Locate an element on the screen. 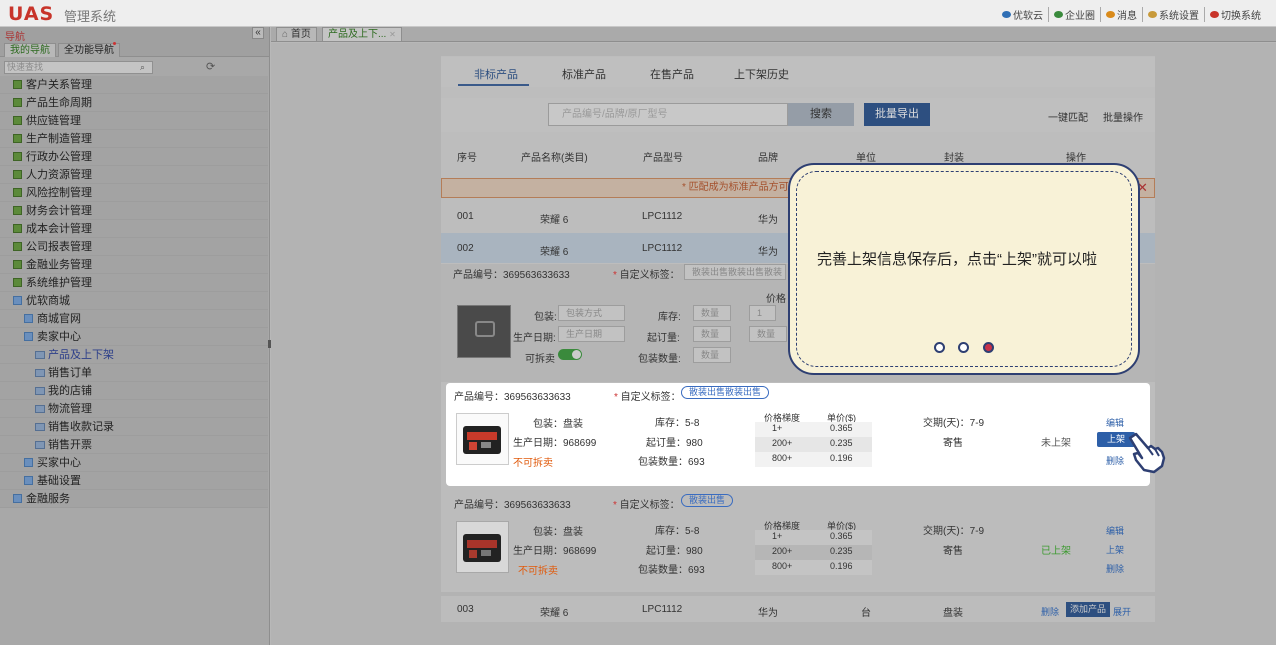 The height and width of the screenshot is (645, 1276). tab-home: ⌂ 首页 is located at coordinates (296, 34).